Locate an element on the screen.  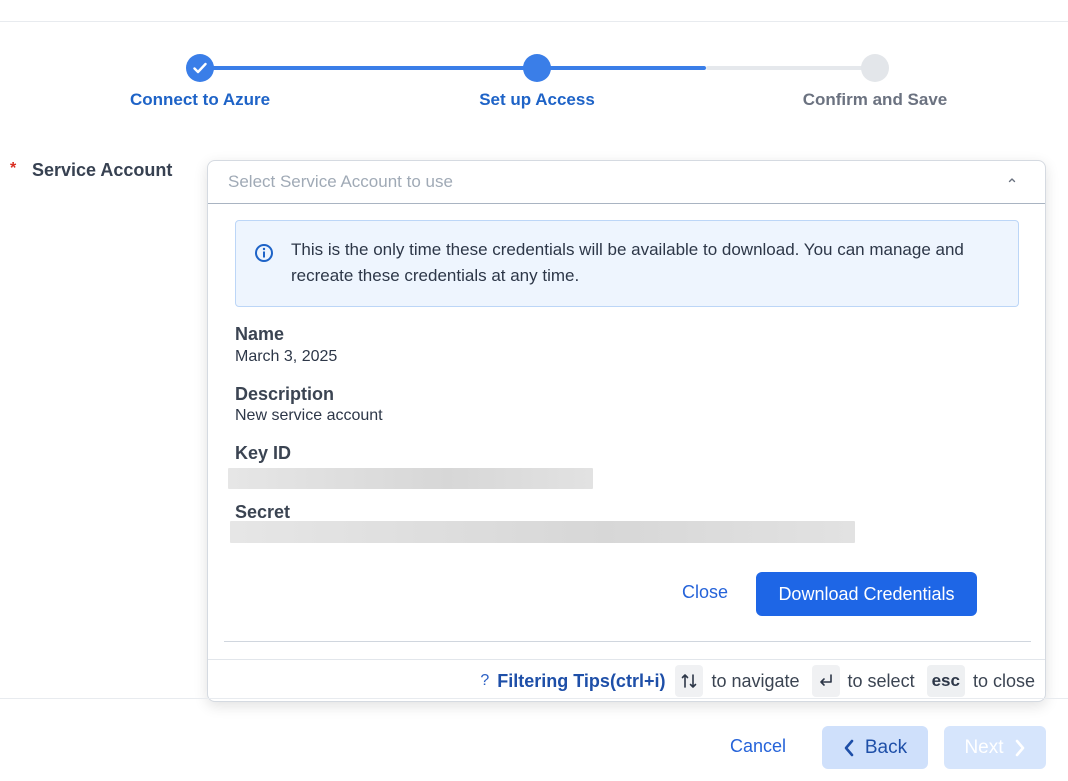
key-id-value-redacted is located at coordinates (410, 478).